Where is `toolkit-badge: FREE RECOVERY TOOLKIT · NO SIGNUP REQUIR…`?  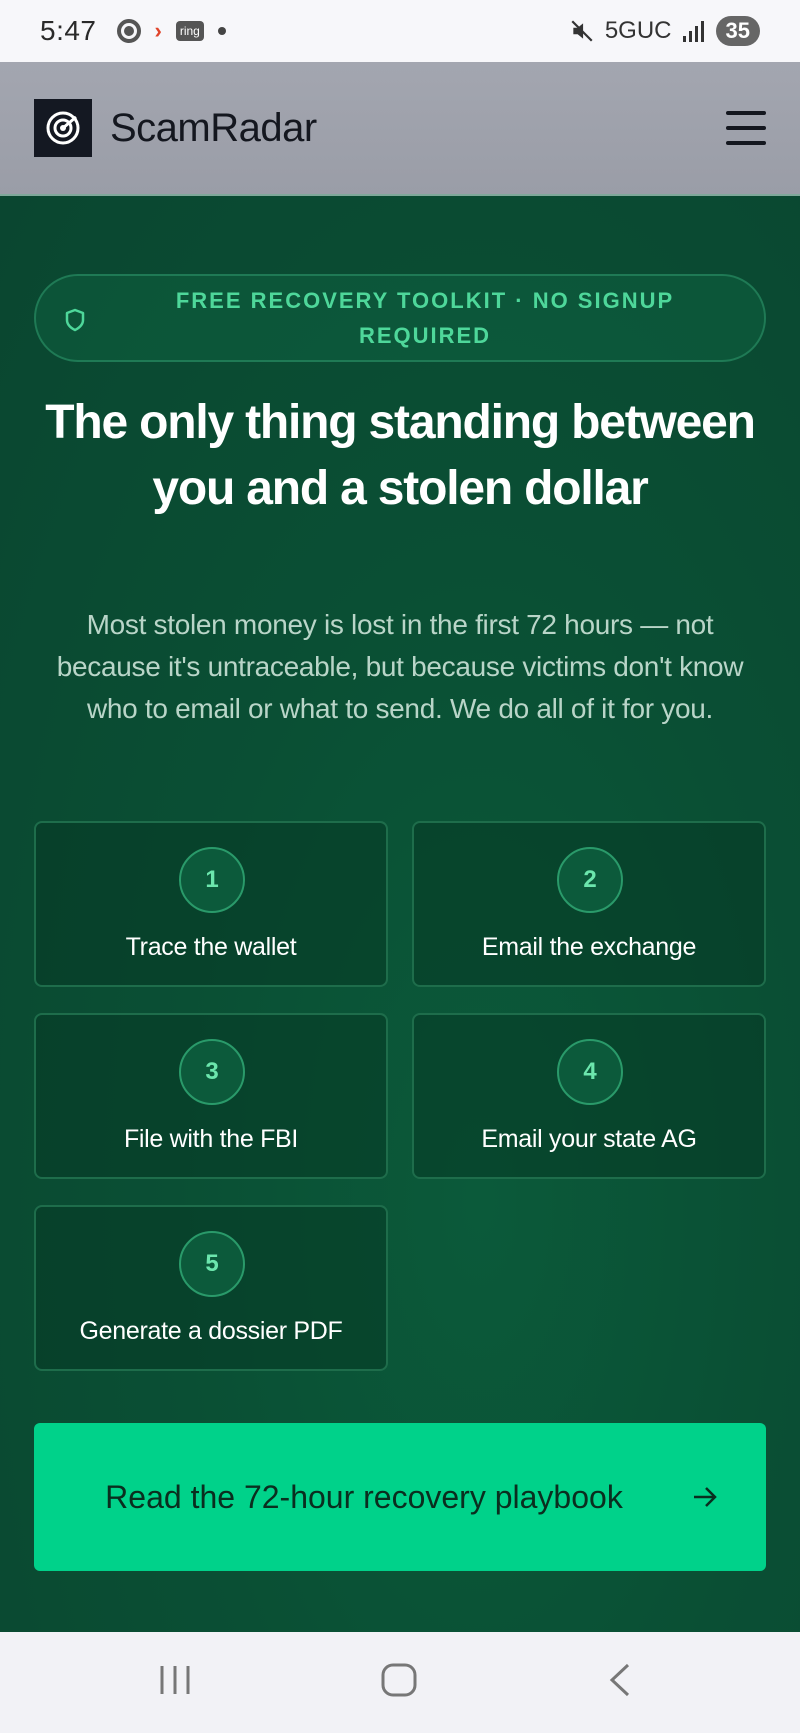 toolkit-badge: FREE RECOVERY TOOLKIT · NO SIGNUP REQUIR… is located at coordinates (400, 318).